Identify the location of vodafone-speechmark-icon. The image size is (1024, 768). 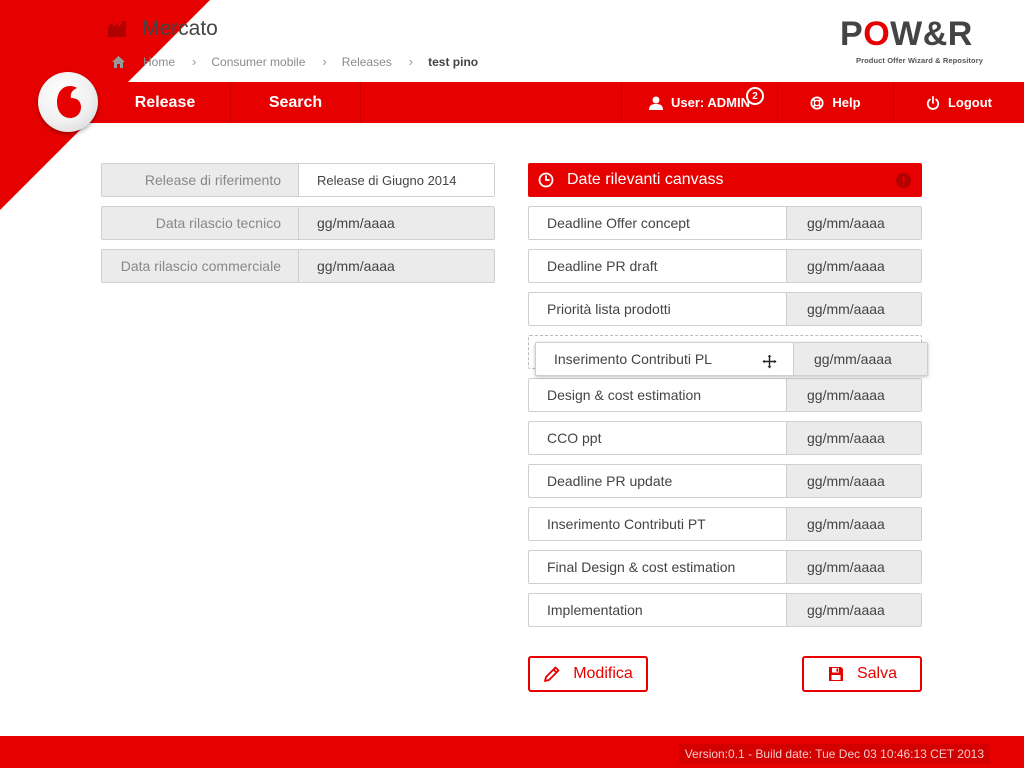
(69, 102).